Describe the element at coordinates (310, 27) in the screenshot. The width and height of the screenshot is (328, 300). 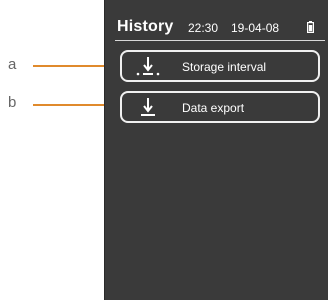
I see `battery-icon` at that location.